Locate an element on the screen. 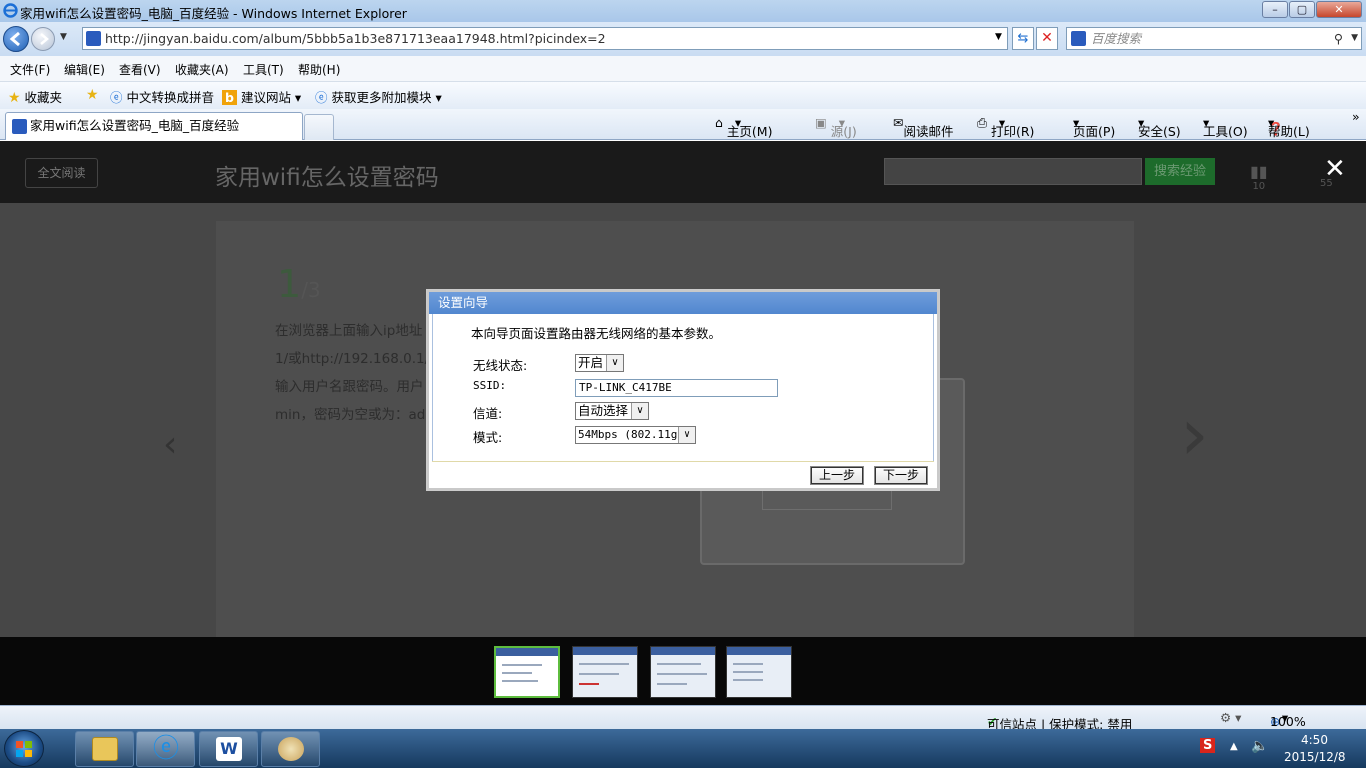  page-counter: 1/3 is located at coordinates (299, 284).